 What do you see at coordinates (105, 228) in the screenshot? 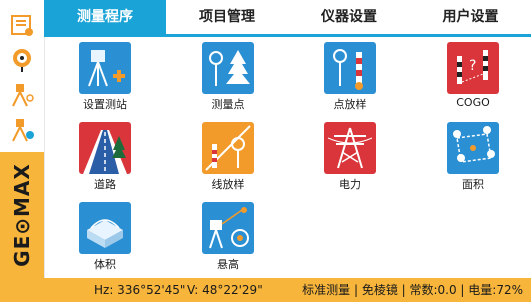
I see `volume-icon` at bounding box center [105, 228].